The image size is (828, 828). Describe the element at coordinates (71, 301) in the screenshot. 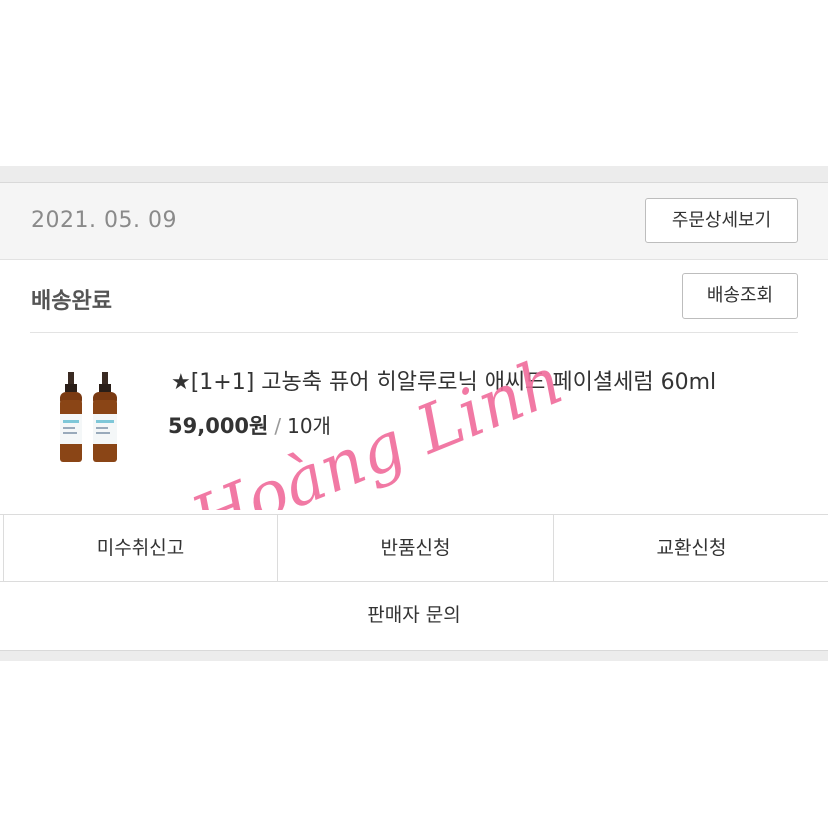

I see `delivery-status: 배송완료` at that location.